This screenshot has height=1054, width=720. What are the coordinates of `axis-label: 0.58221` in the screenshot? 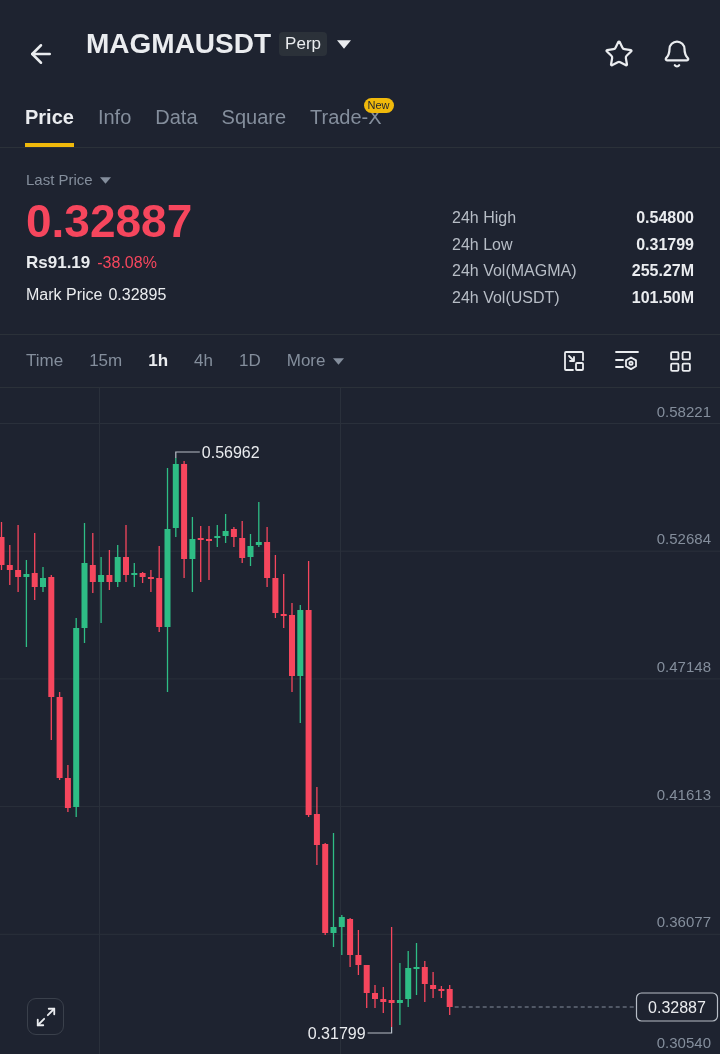 It's located at (683, 411).